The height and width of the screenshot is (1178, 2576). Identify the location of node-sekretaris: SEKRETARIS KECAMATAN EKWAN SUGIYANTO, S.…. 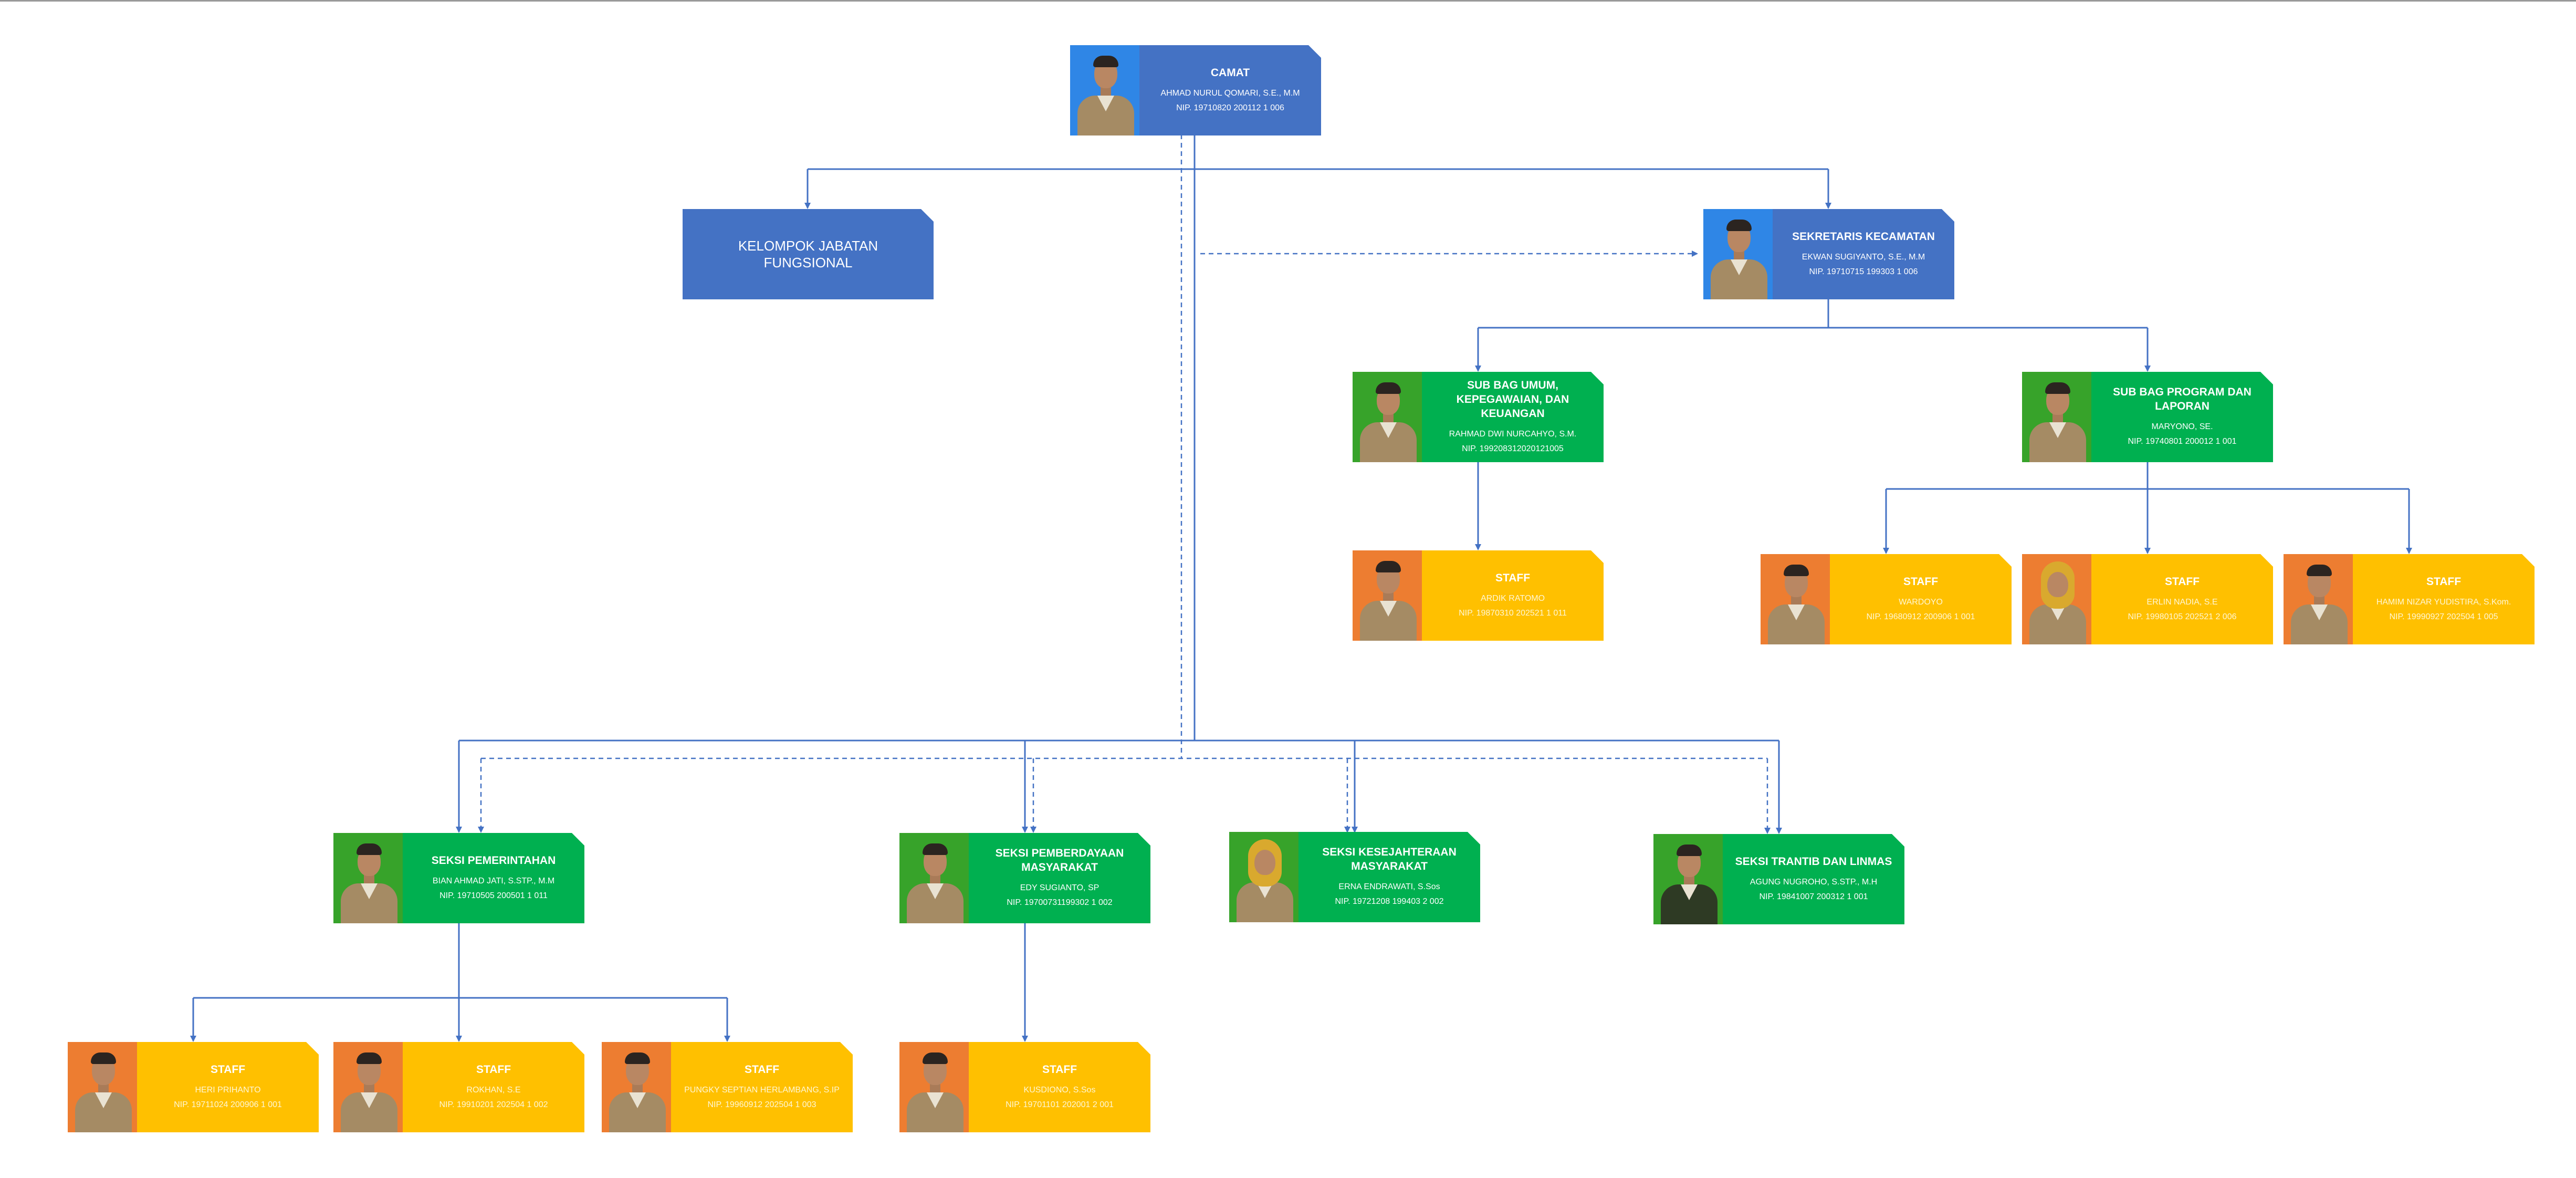
(1828, 254).